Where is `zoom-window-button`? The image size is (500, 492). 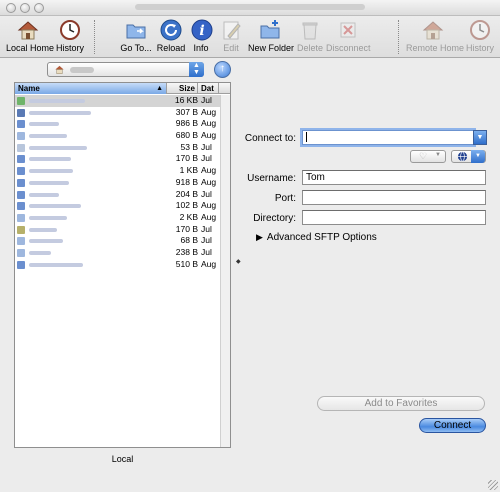 zoom-window-button is located at coordinates (39, 8).